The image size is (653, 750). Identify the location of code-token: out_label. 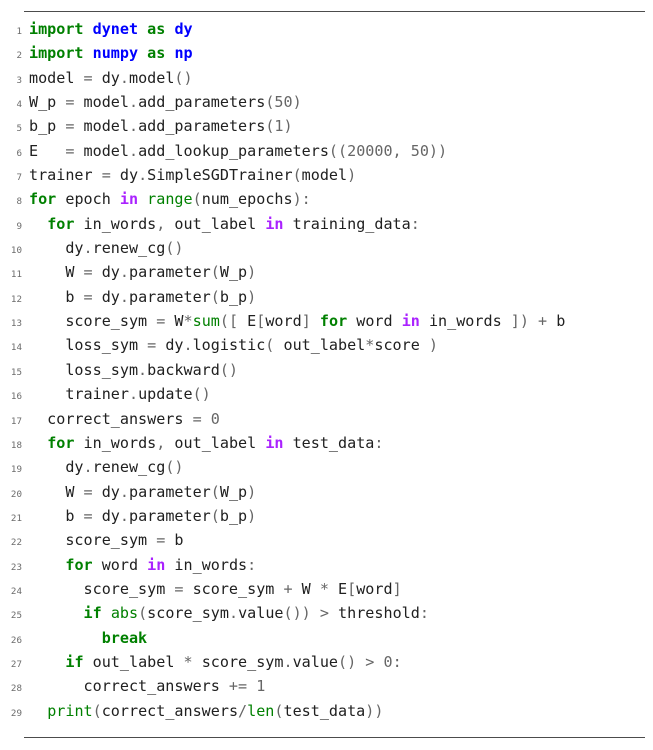
(133, 661).